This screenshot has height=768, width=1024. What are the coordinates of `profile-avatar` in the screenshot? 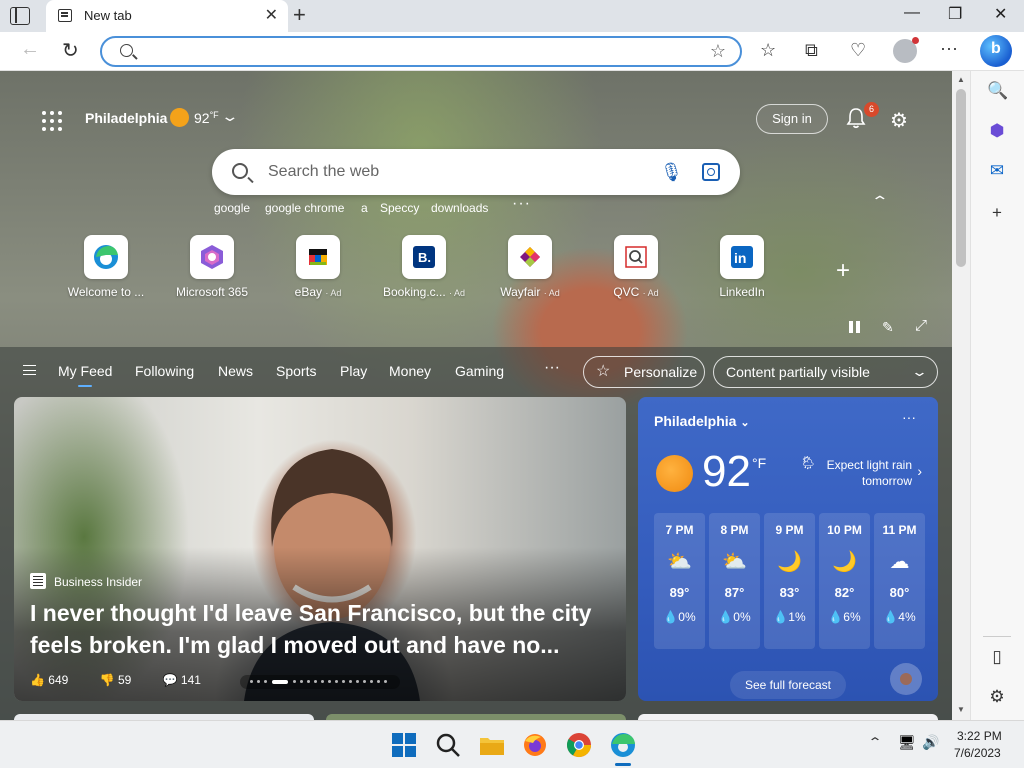 It's located at (906, 50).